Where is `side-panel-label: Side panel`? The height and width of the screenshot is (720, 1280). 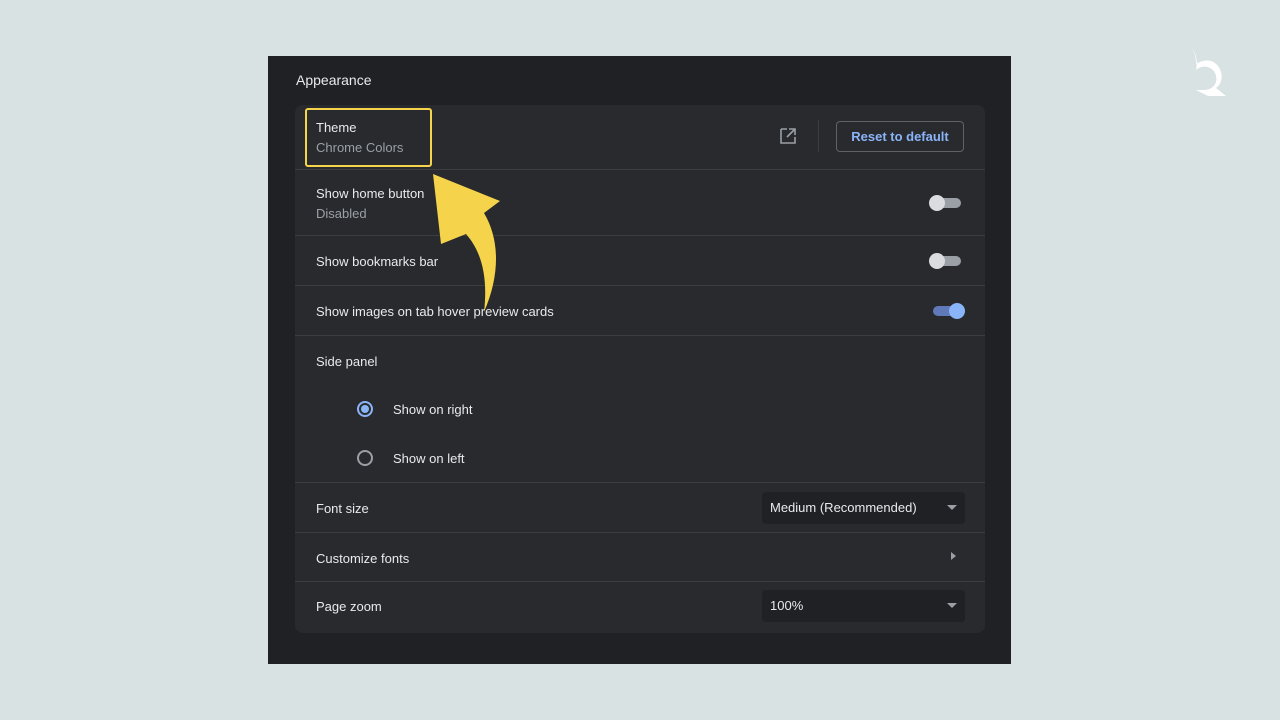 side-panel-label: Side panel is located at coordinates (347, 361).